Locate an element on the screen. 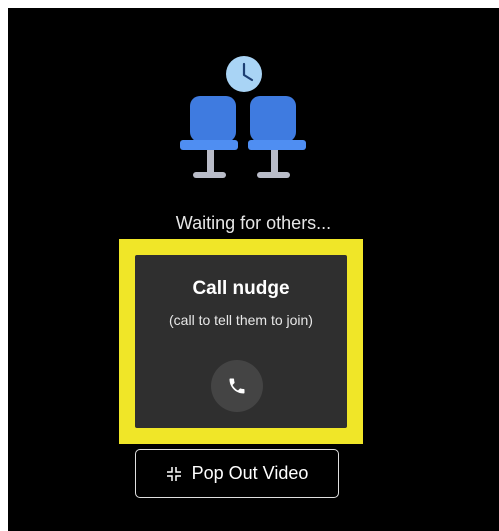 The height and width of the screenshot is (531, 499). nudge-subtitle: (call to tell them to join) is located at coordinates (241, 320).